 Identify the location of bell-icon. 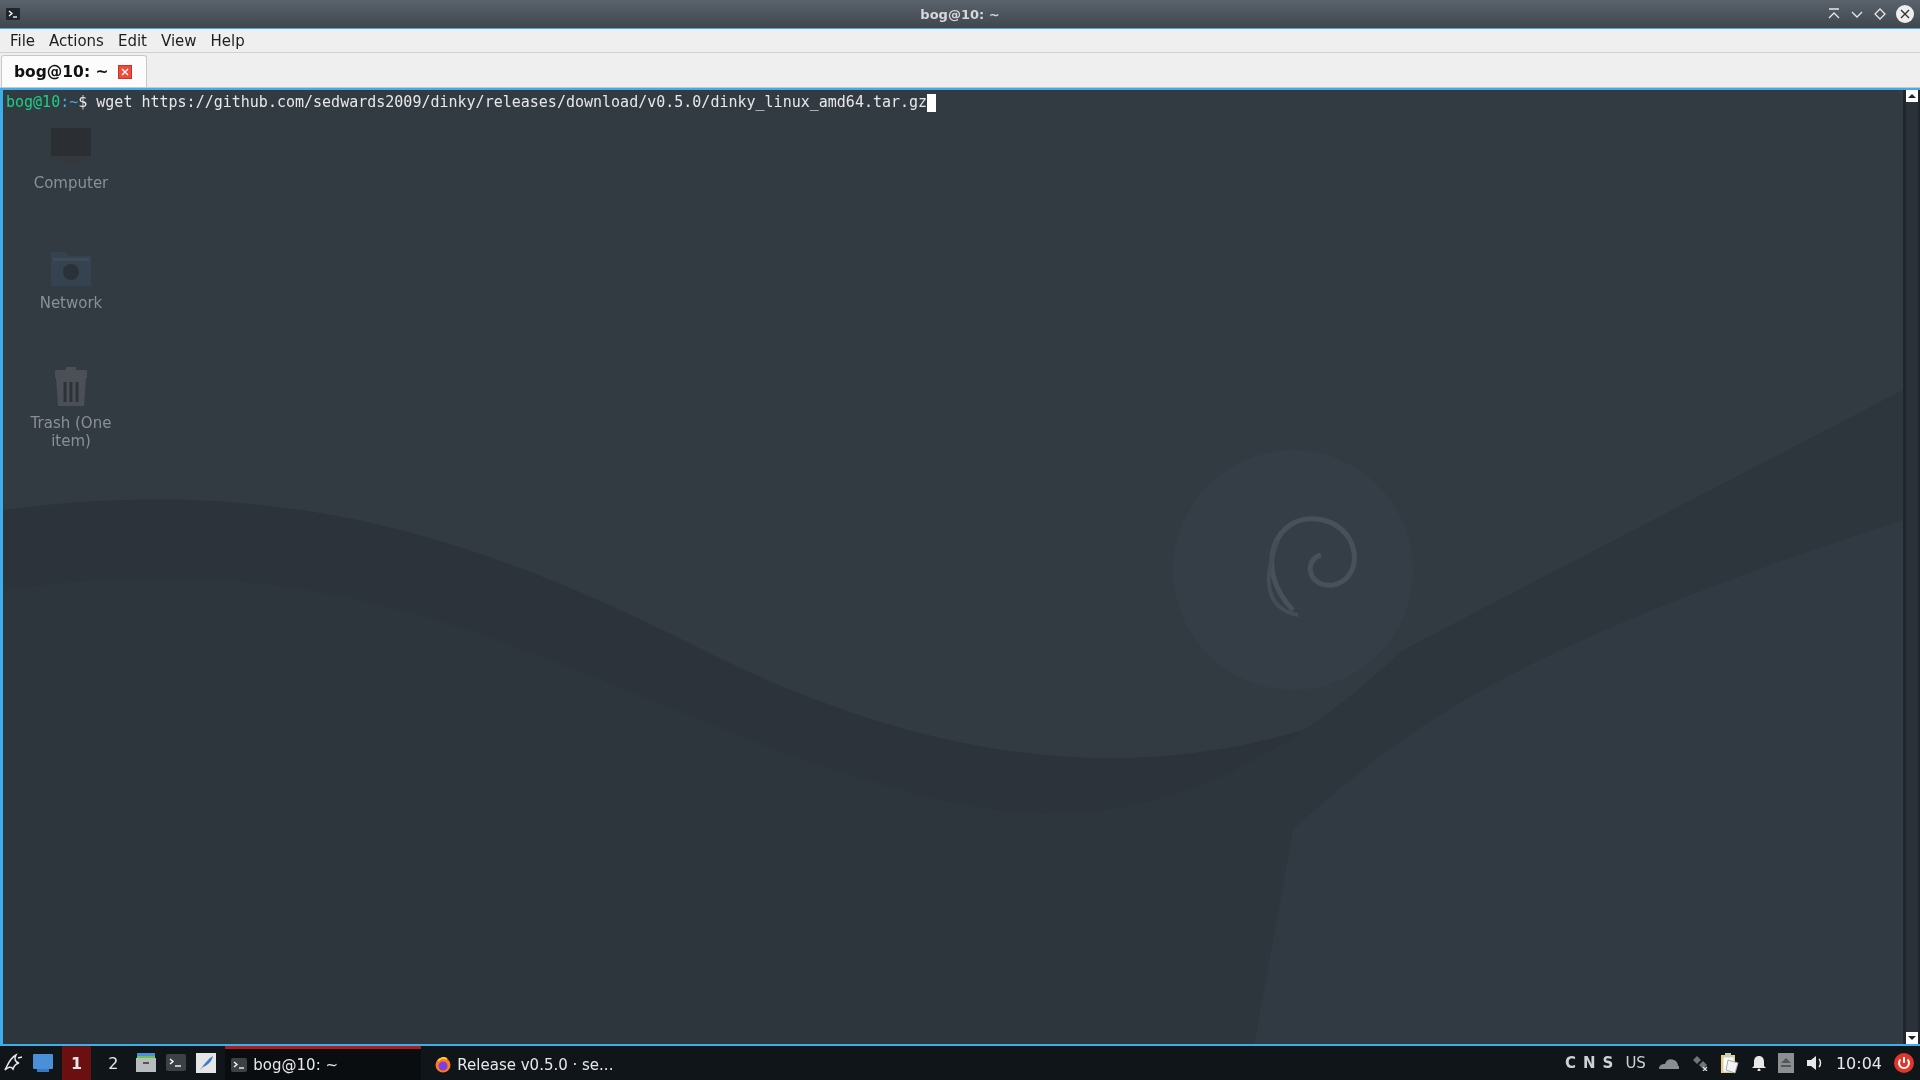
(1758, 1063).